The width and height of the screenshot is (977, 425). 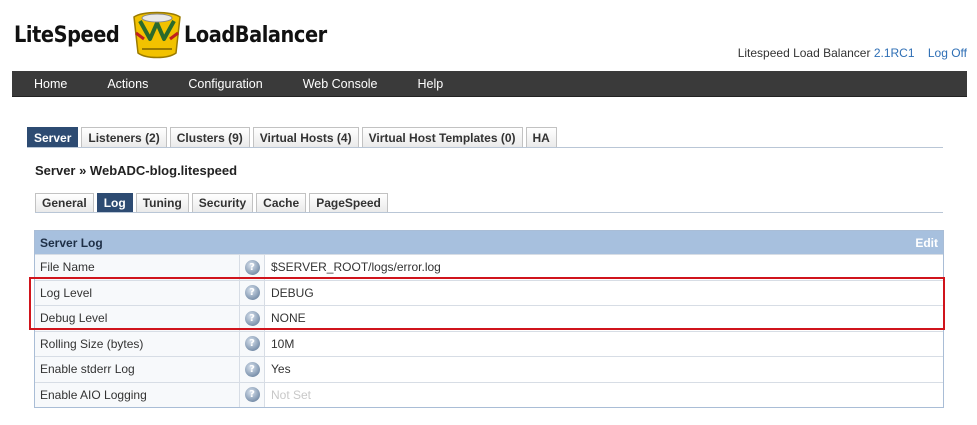 I want to click on subtab-cache: Cache, so click(x=281, y=202).